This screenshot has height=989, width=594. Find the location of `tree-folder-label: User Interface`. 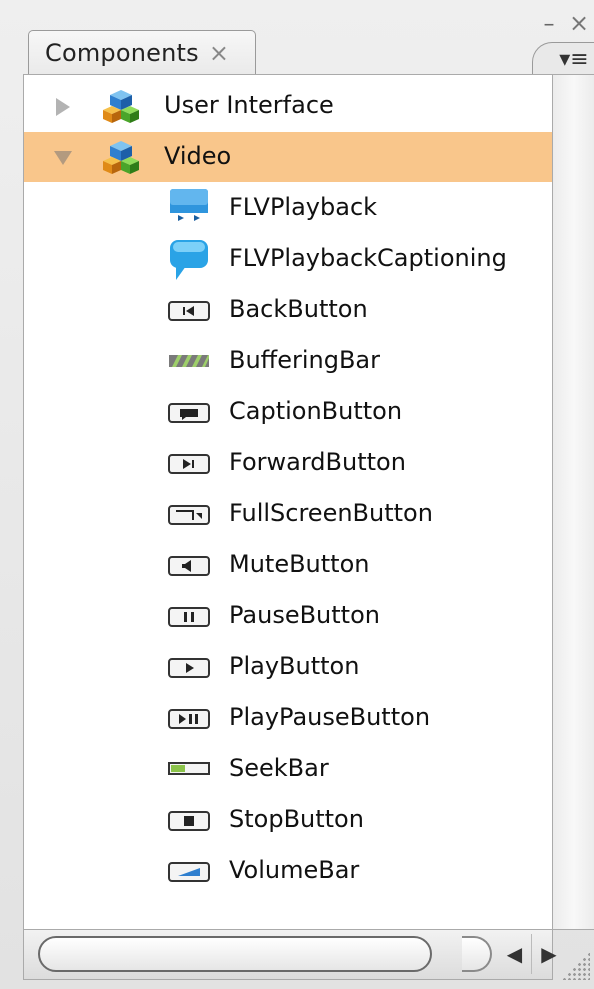

tree-folder-label: User Interface is located at coordinates (249, 105).